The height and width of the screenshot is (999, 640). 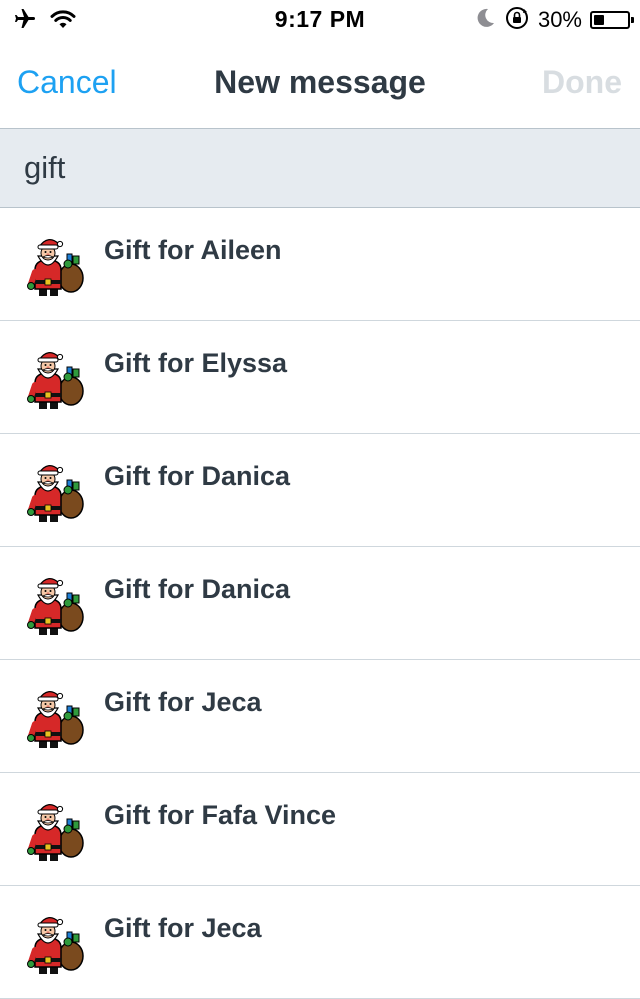 I want to click on battery-fill, so click(x=599, y=20).